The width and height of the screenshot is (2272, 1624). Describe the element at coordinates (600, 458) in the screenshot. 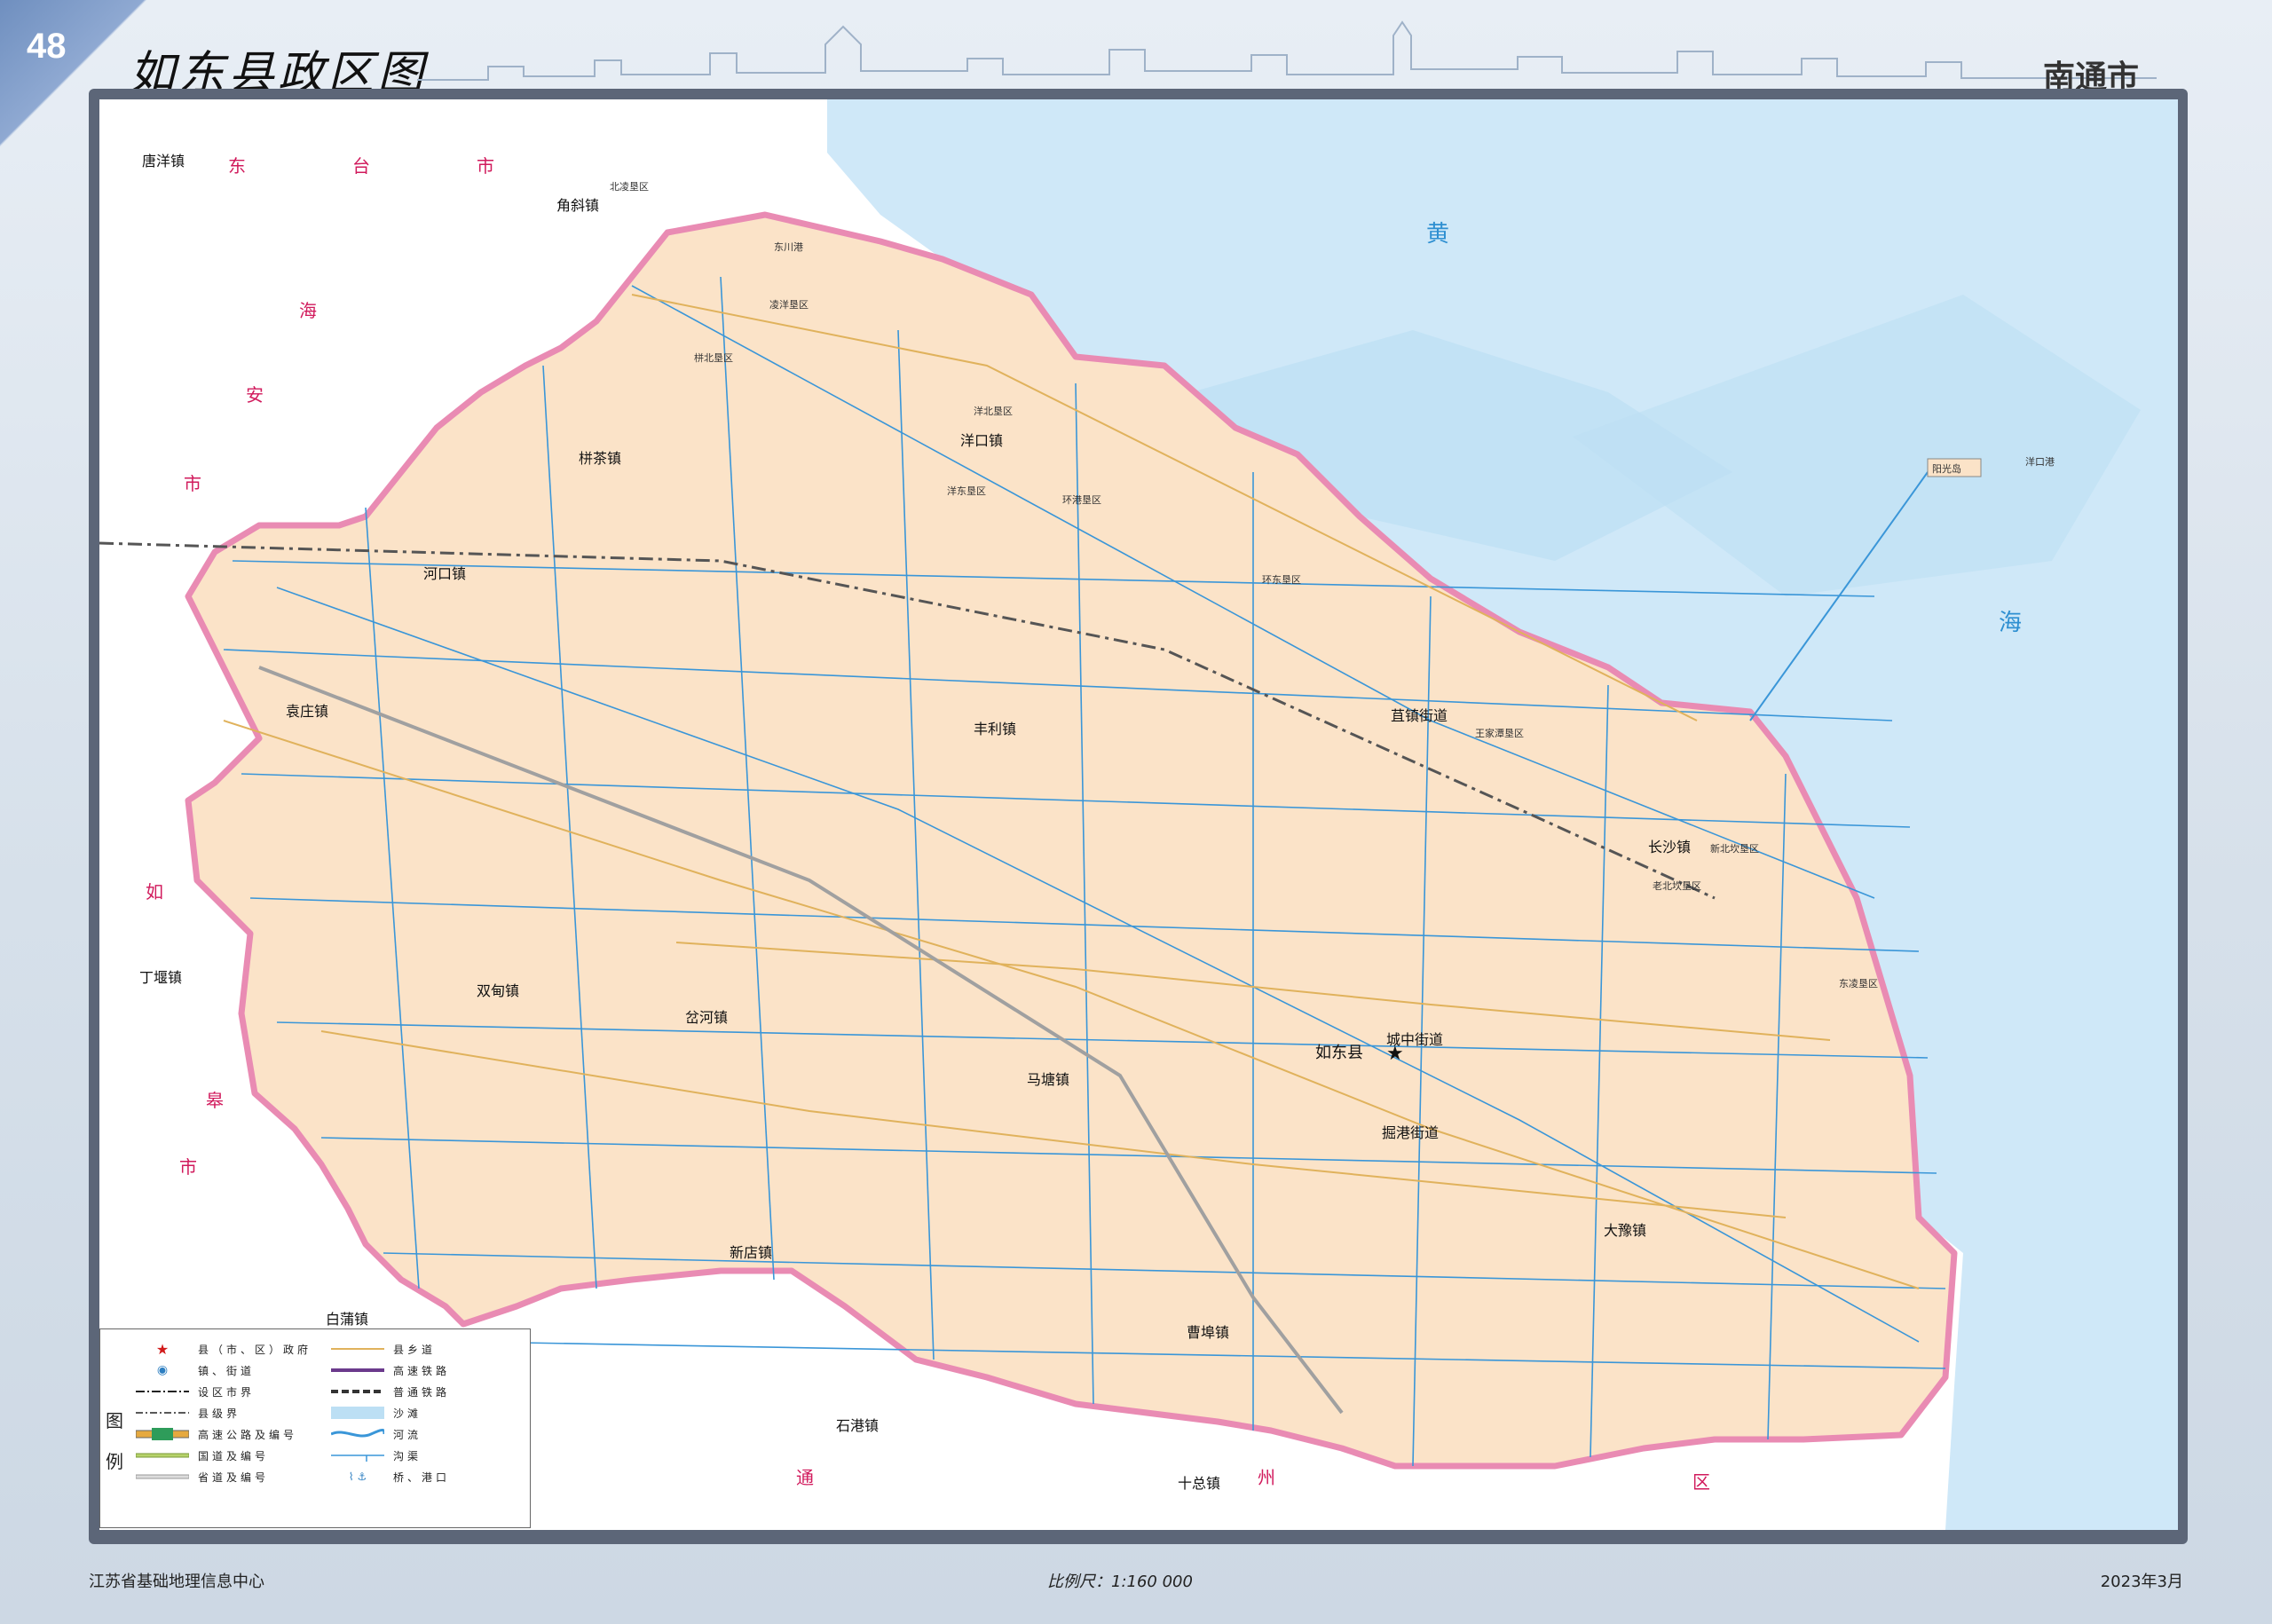

I see `town-label: 栟茶镇` at that location.